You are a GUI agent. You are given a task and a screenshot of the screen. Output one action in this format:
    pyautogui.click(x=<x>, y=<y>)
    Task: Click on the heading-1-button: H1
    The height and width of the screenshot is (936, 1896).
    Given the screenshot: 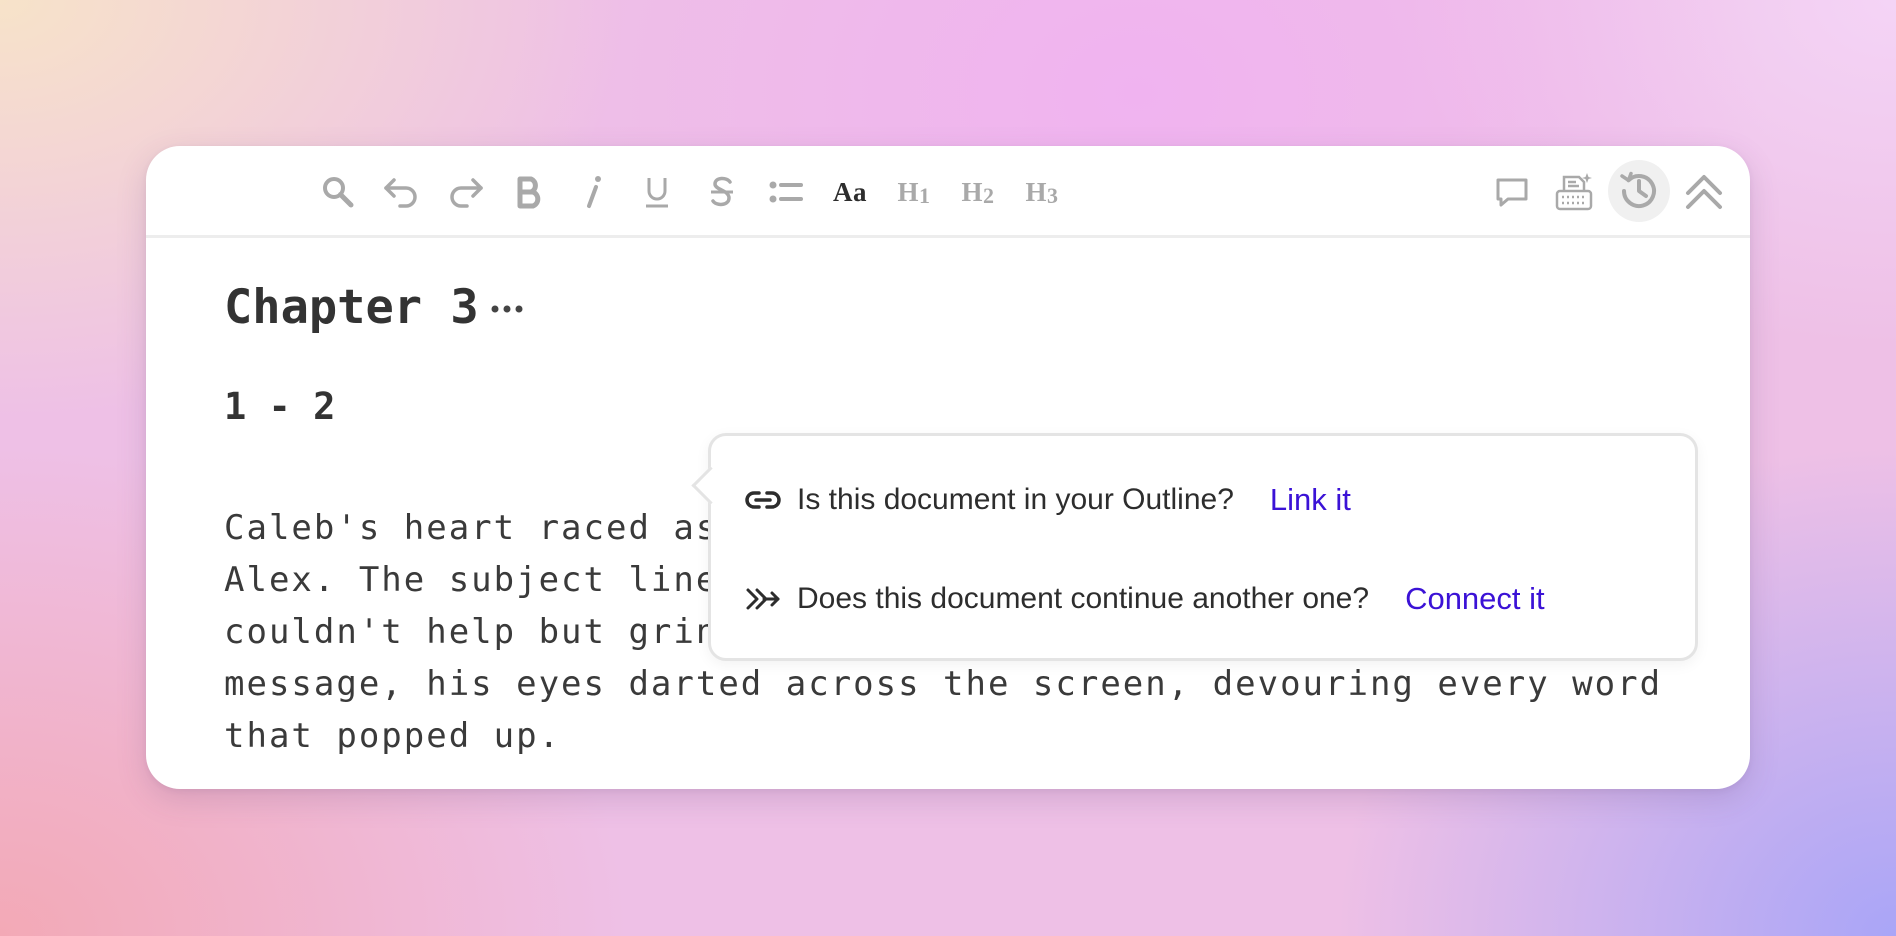 What is the action you would take?
    pyautogui.click(x=914, y=192)
    